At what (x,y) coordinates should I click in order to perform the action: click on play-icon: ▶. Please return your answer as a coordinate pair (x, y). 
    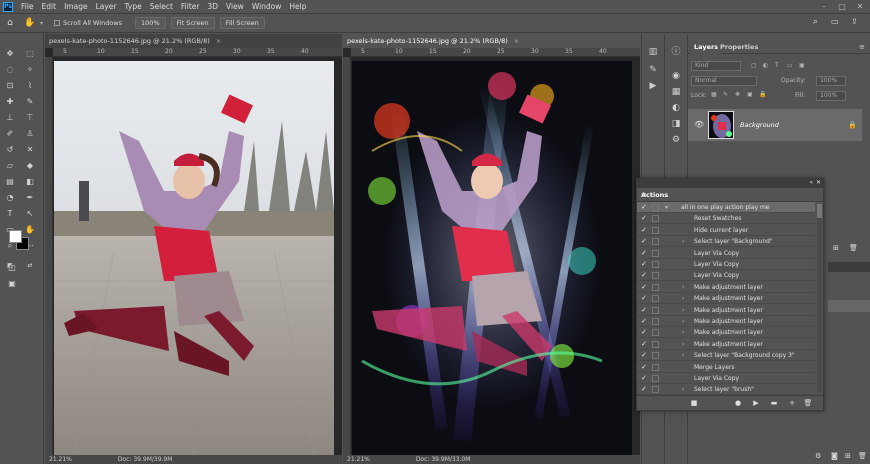
    Looking at the image, I should click on (756, 403).